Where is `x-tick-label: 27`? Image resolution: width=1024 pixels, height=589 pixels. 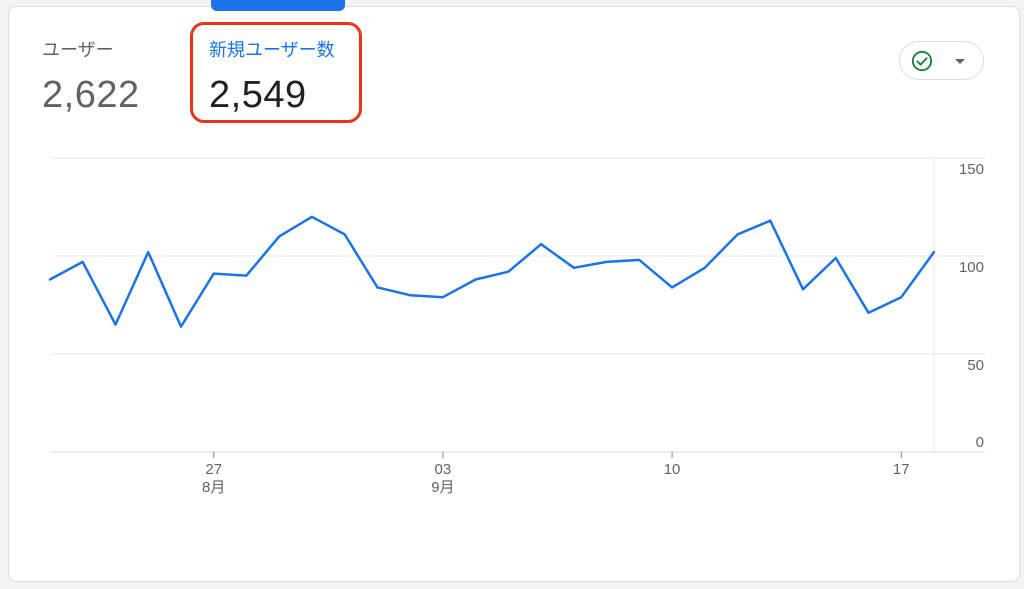
x-tick-label: 27 is located at coordinates (213, 469).